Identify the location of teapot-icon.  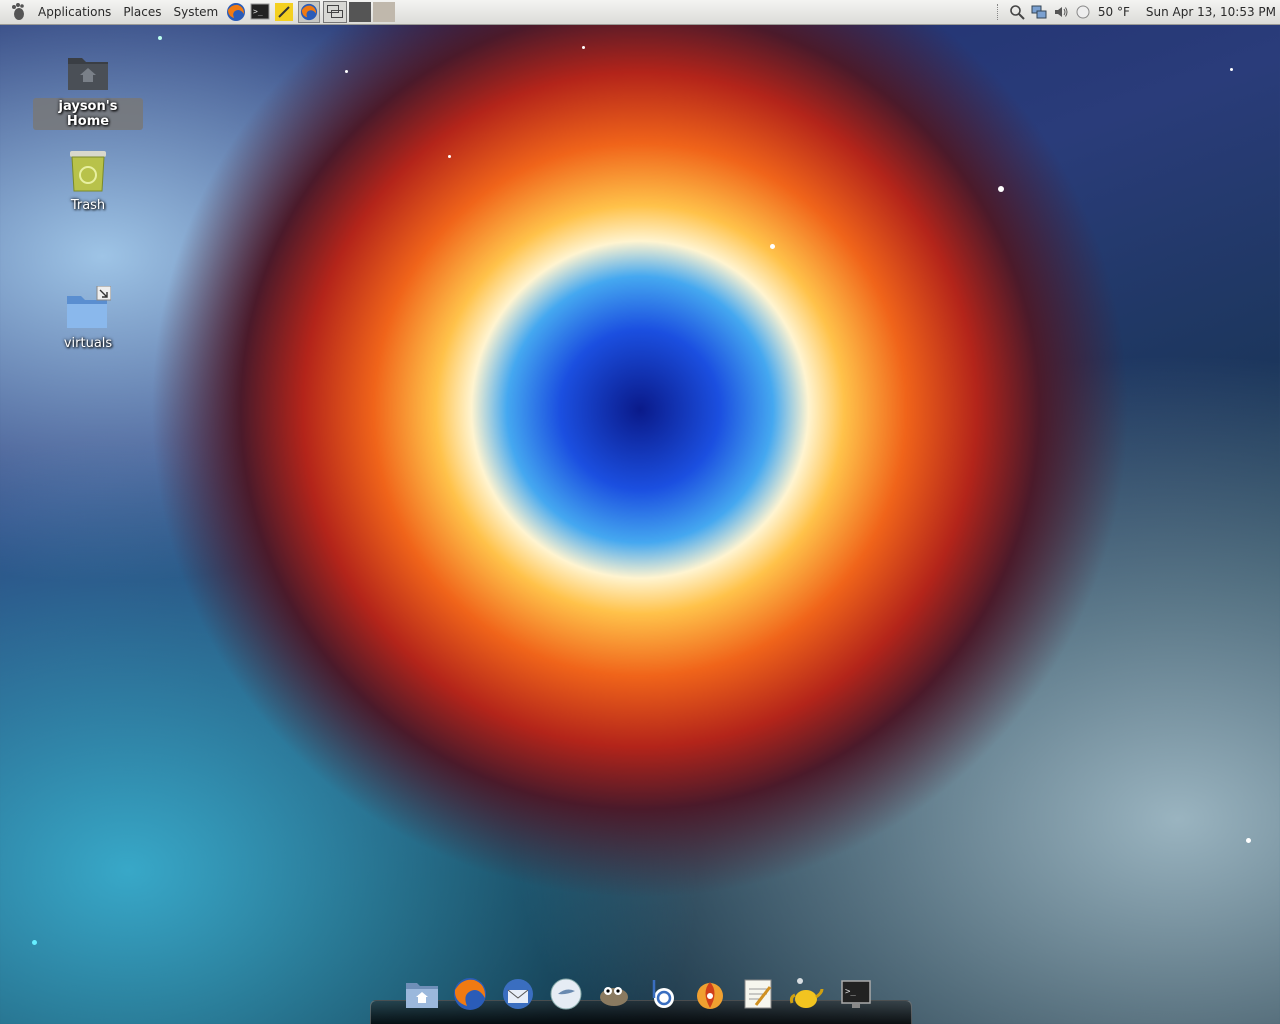
(806, 994).